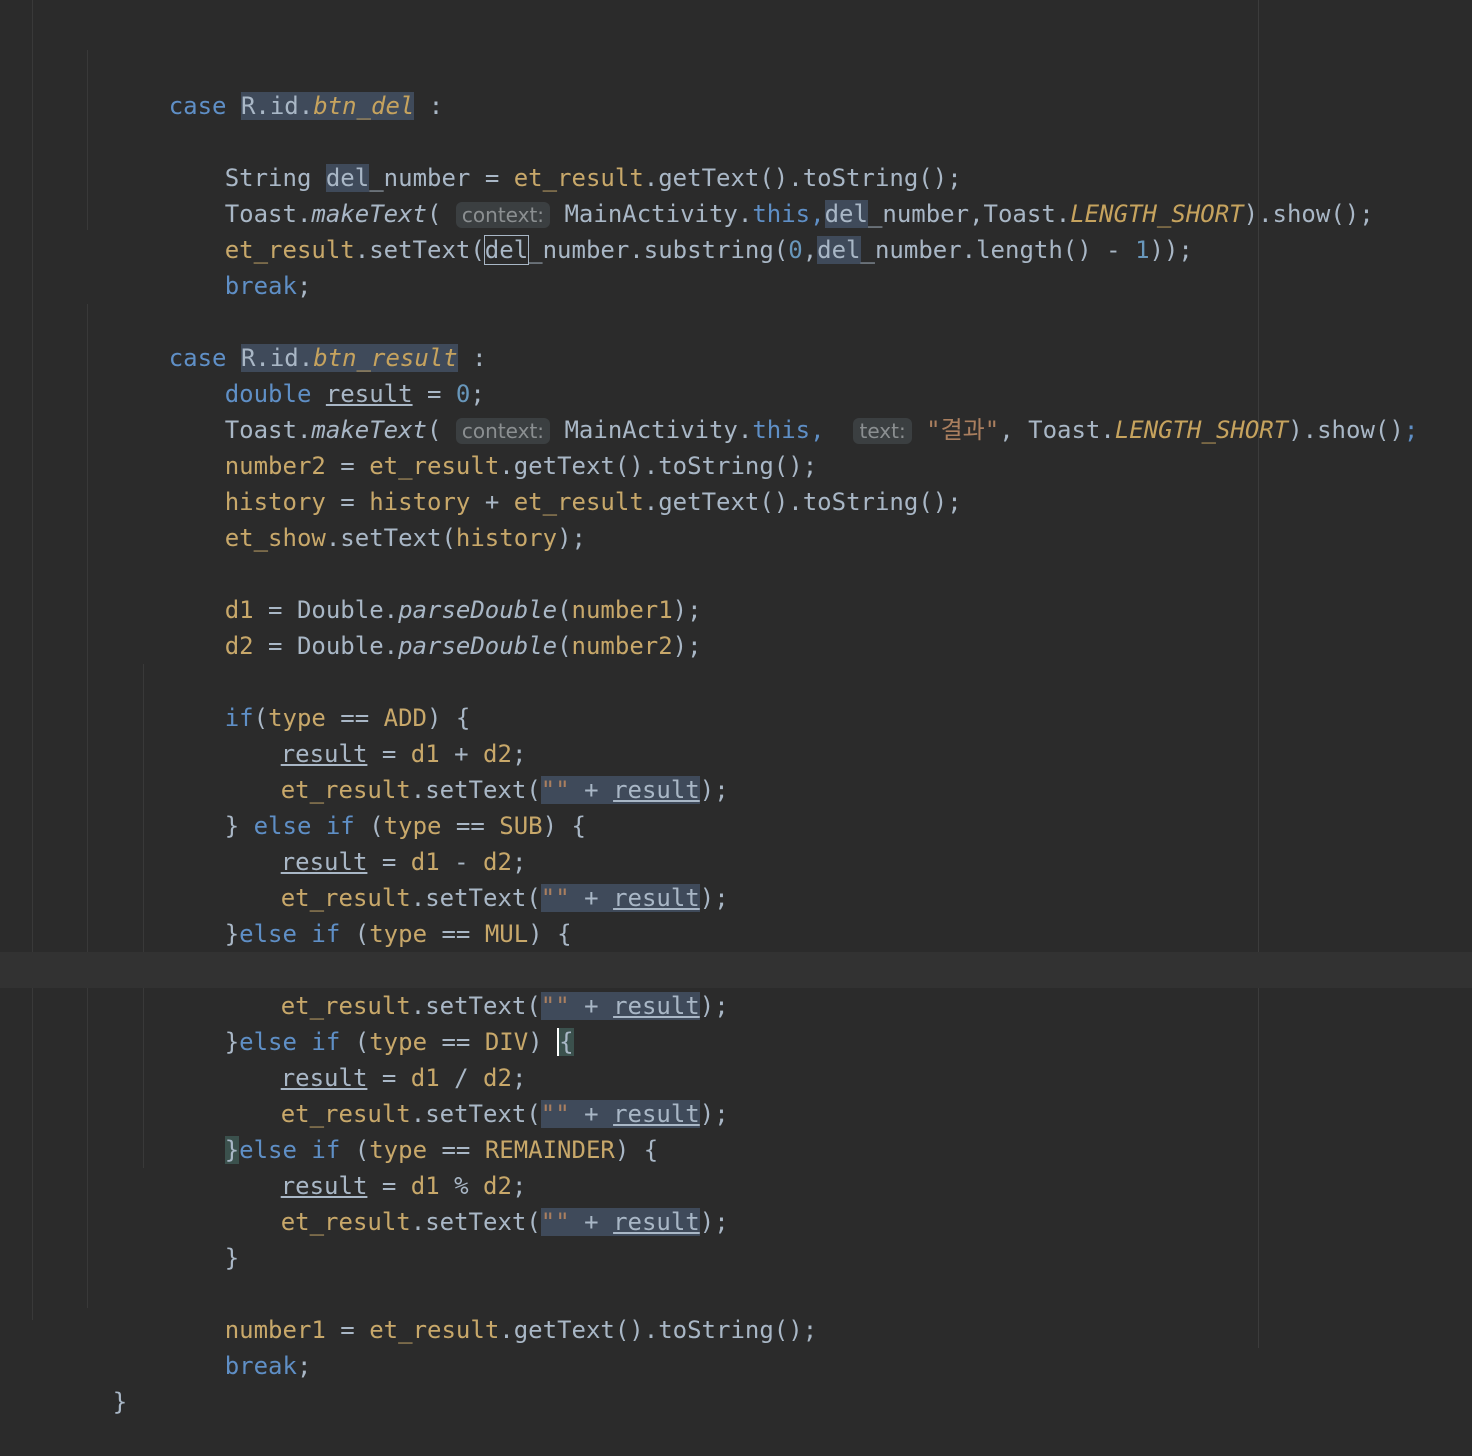 The height and width of the screenshot is (1456, 1472). I want to click on code-line-current: }else if (type == DIV) {, so click(736, 1004).